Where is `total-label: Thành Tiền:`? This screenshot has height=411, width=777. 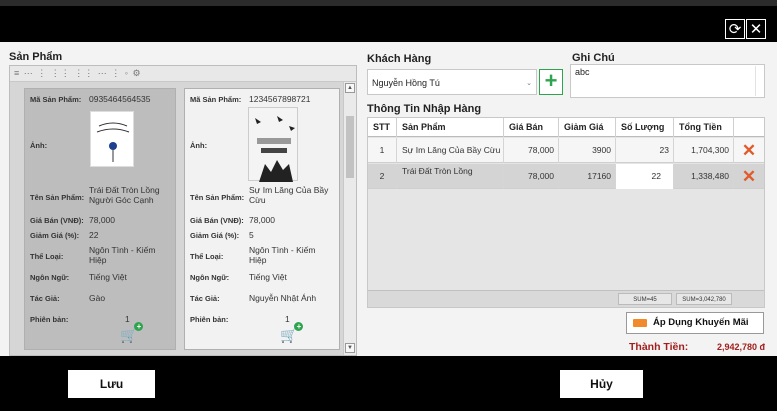 total-label: Thành Tiền: is located at coordinates (659, 347).